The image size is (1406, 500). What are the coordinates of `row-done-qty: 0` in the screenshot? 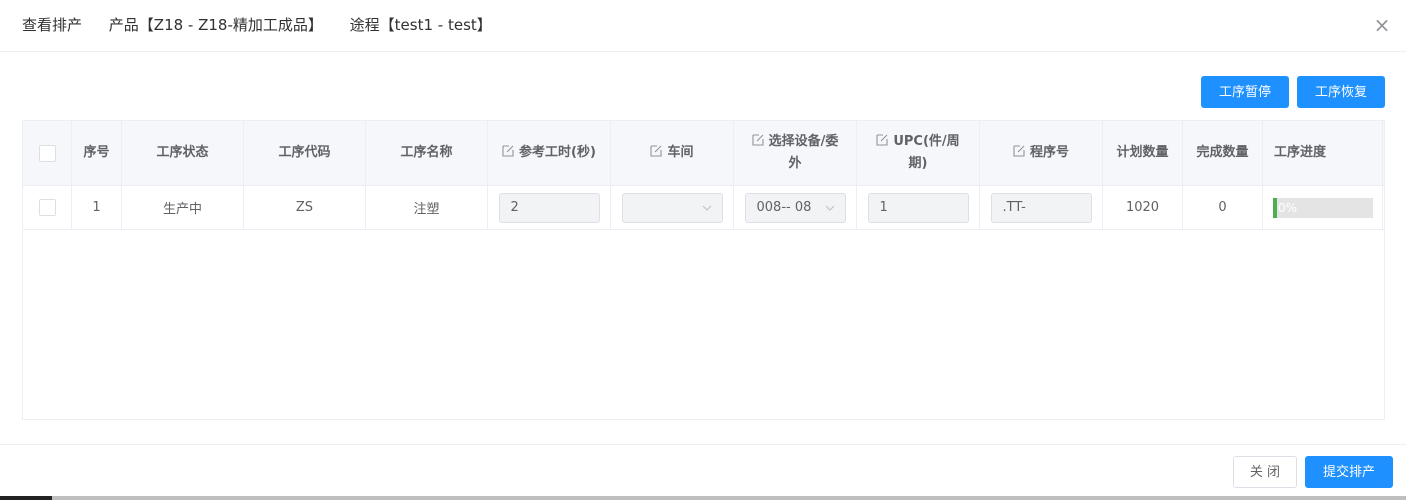 It's located at (1223, 207).